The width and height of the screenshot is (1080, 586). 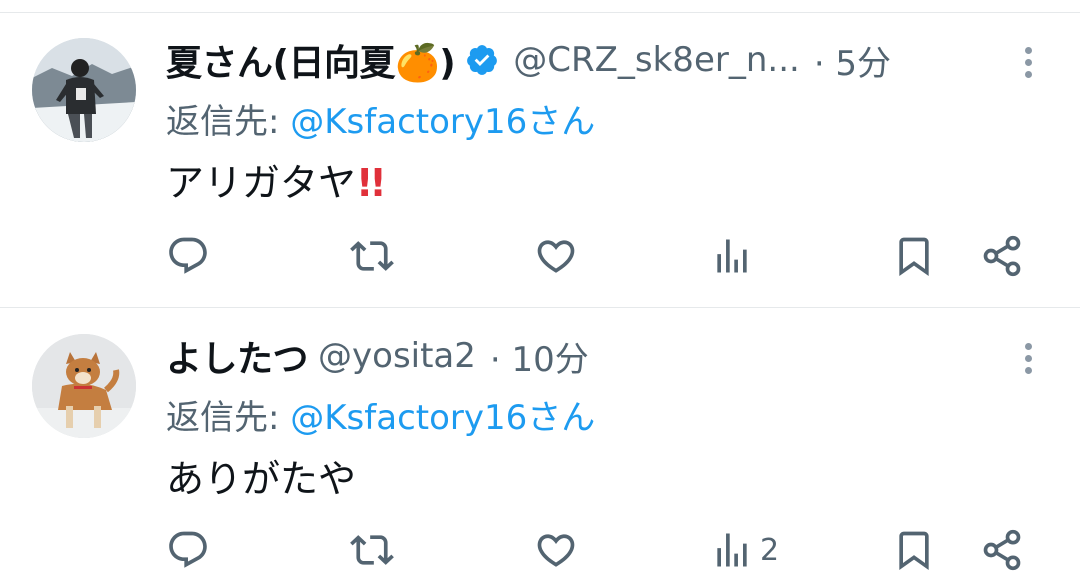 I want to click on tweet-header: 夏さん(日向夏🍊) @CRZ_sk8er_n... · 5分, so click(x=583, y=60).